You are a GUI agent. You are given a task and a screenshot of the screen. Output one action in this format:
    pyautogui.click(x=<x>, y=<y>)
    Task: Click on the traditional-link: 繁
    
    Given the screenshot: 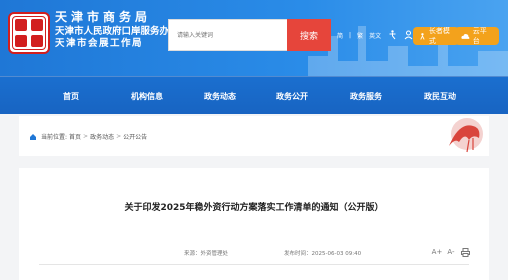 What is the action you would take?
    pyautogui.click(x=360, y=35)
    